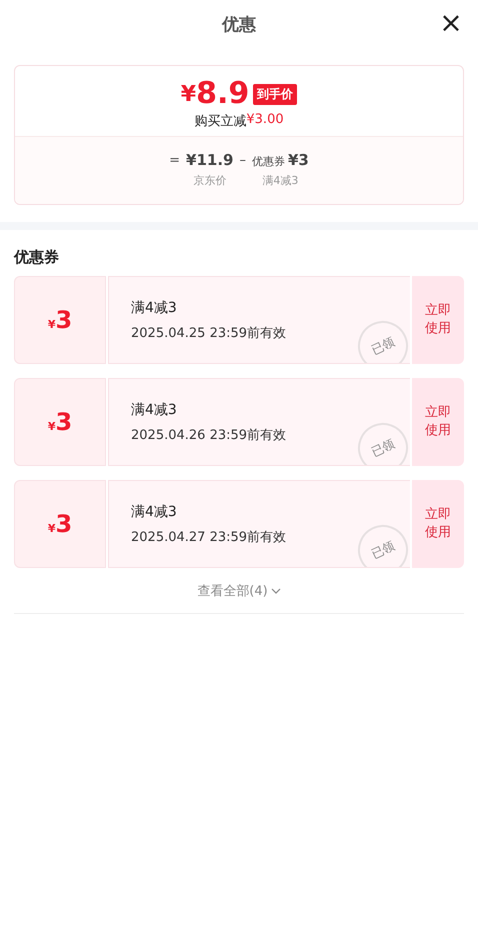 Image resolution: width=478 pixels, height=939 pixels. What do you see at coordinates (37, 257) in the screenshot?
I see `section-title: 优惠券` at bounding box center [37, 257].